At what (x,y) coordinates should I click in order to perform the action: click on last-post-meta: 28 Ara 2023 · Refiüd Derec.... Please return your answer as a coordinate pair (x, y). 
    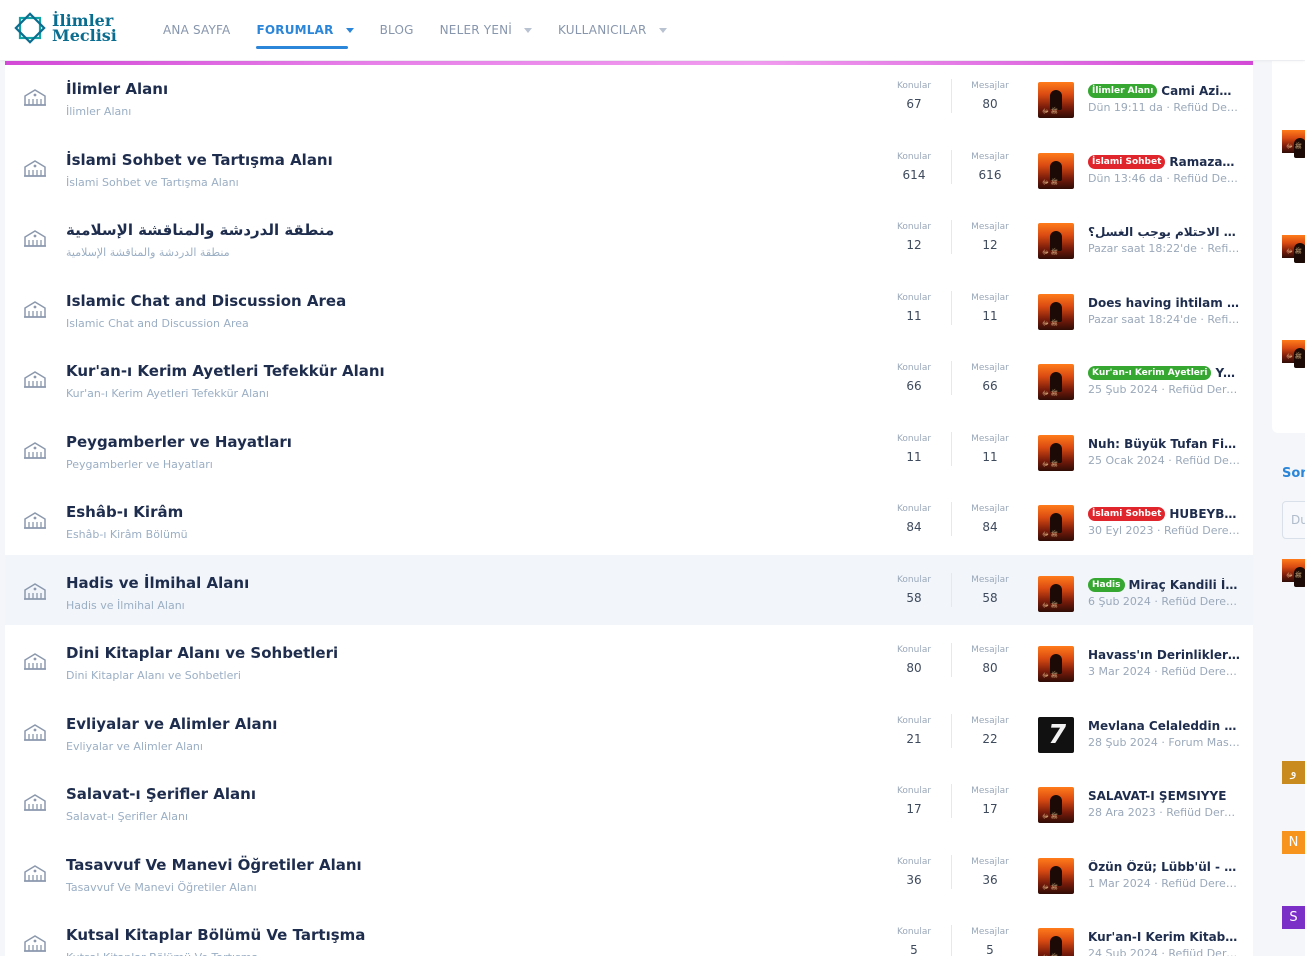
    Looking at the image, I should click on (1164, 812).